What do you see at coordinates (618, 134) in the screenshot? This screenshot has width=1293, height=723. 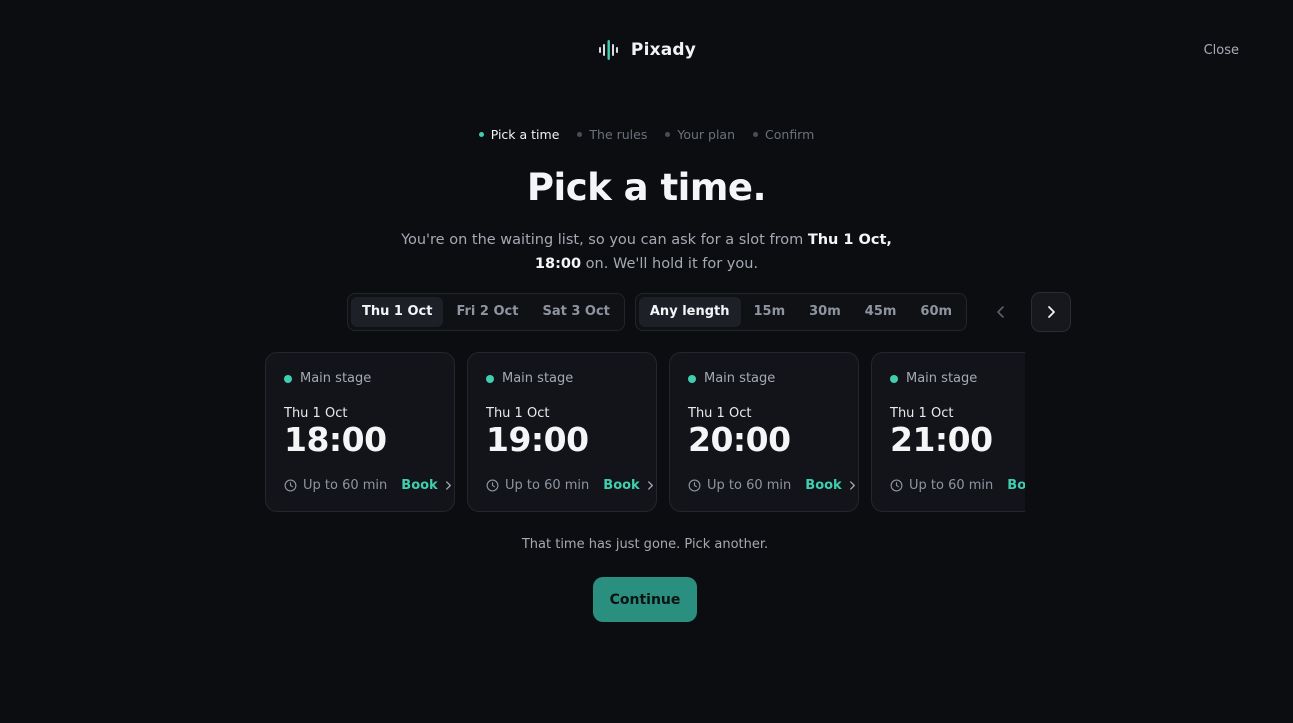 I see `step-label: The rules` at bounding box center [618, 134].